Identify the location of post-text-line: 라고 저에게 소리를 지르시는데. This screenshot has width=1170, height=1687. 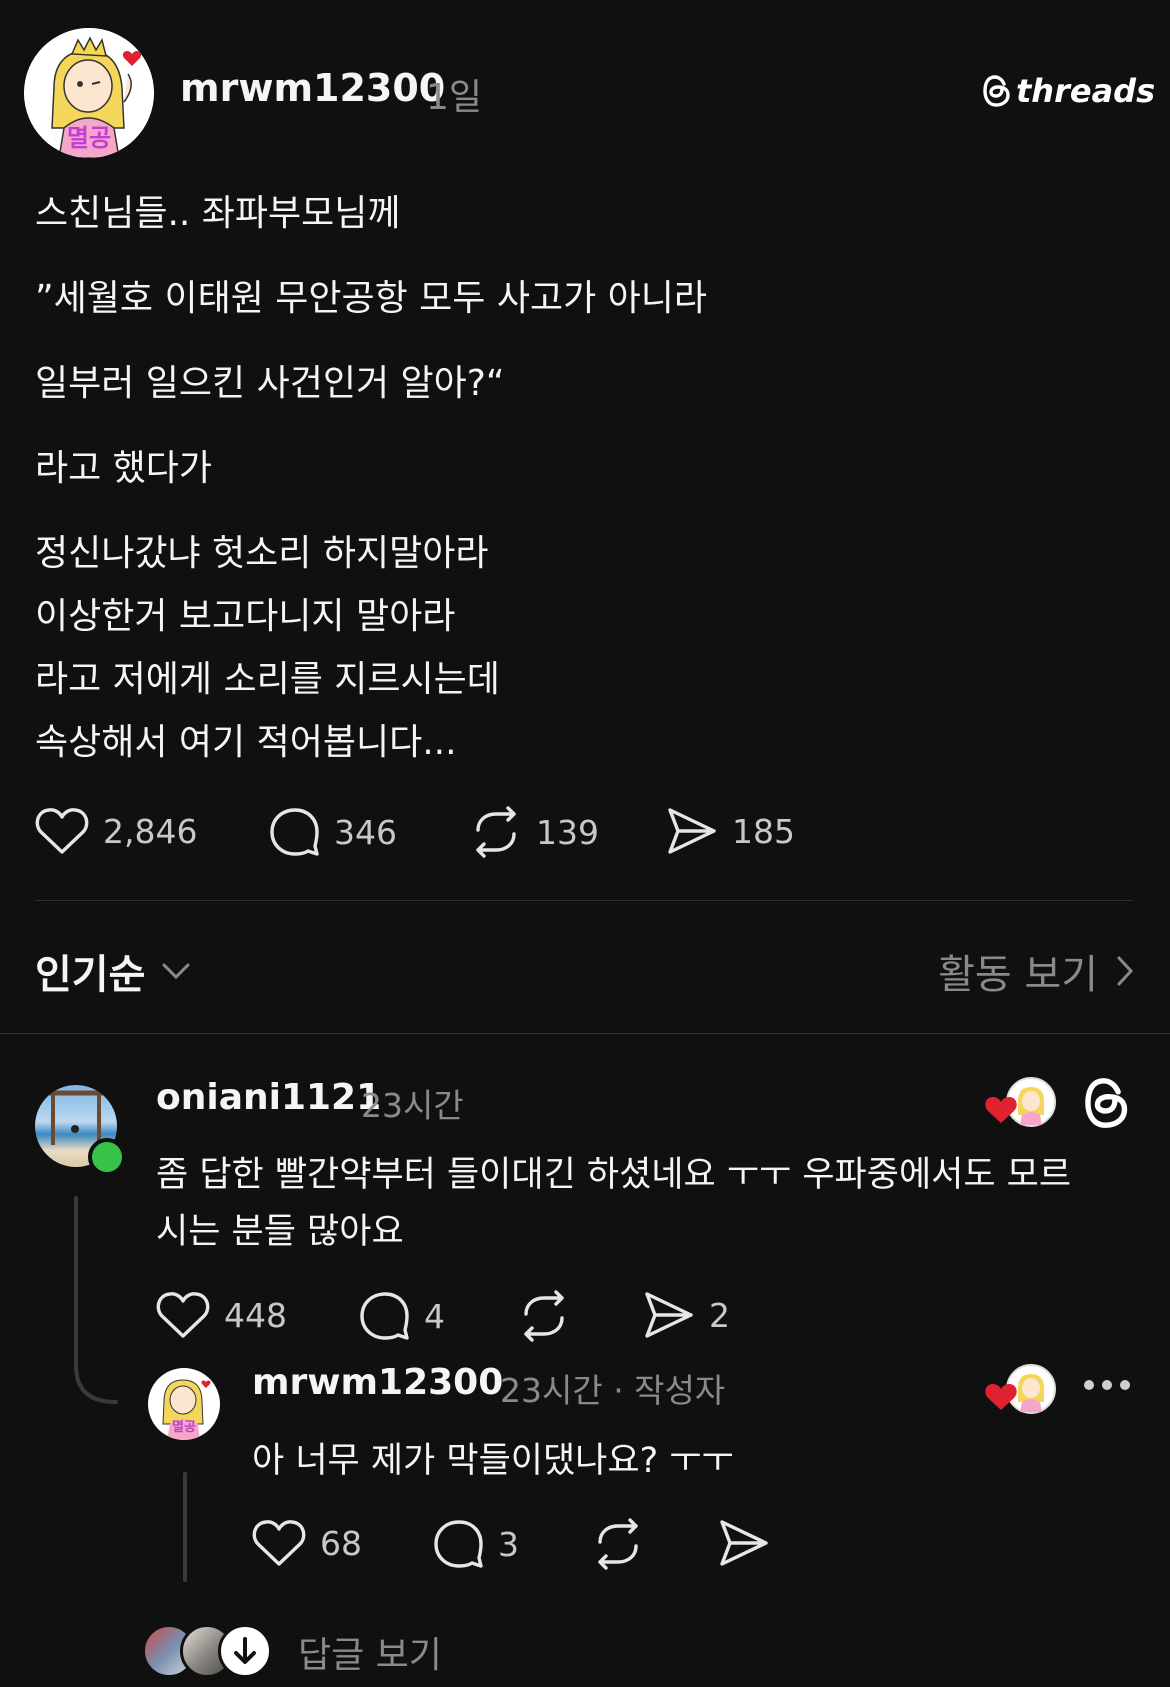
(267, 679).